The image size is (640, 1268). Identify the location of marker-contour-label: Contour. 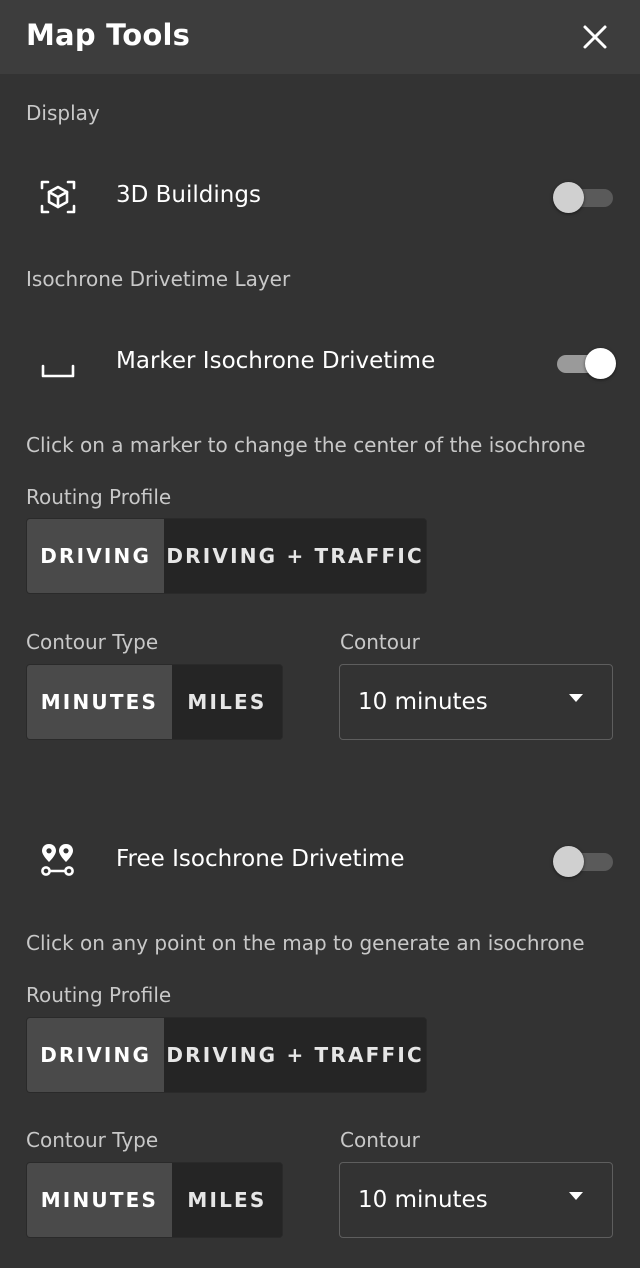
(380, 642).